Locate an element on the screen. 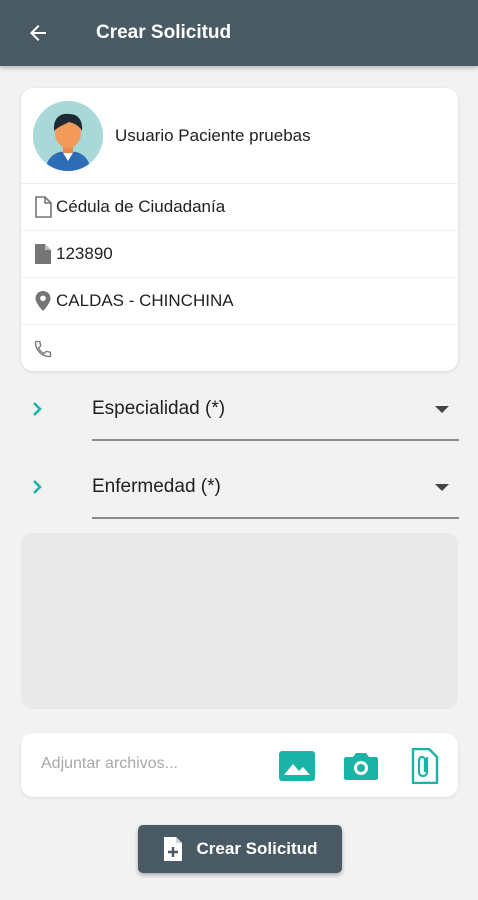  arrow-left-icon is located at coordinates (38, 33).